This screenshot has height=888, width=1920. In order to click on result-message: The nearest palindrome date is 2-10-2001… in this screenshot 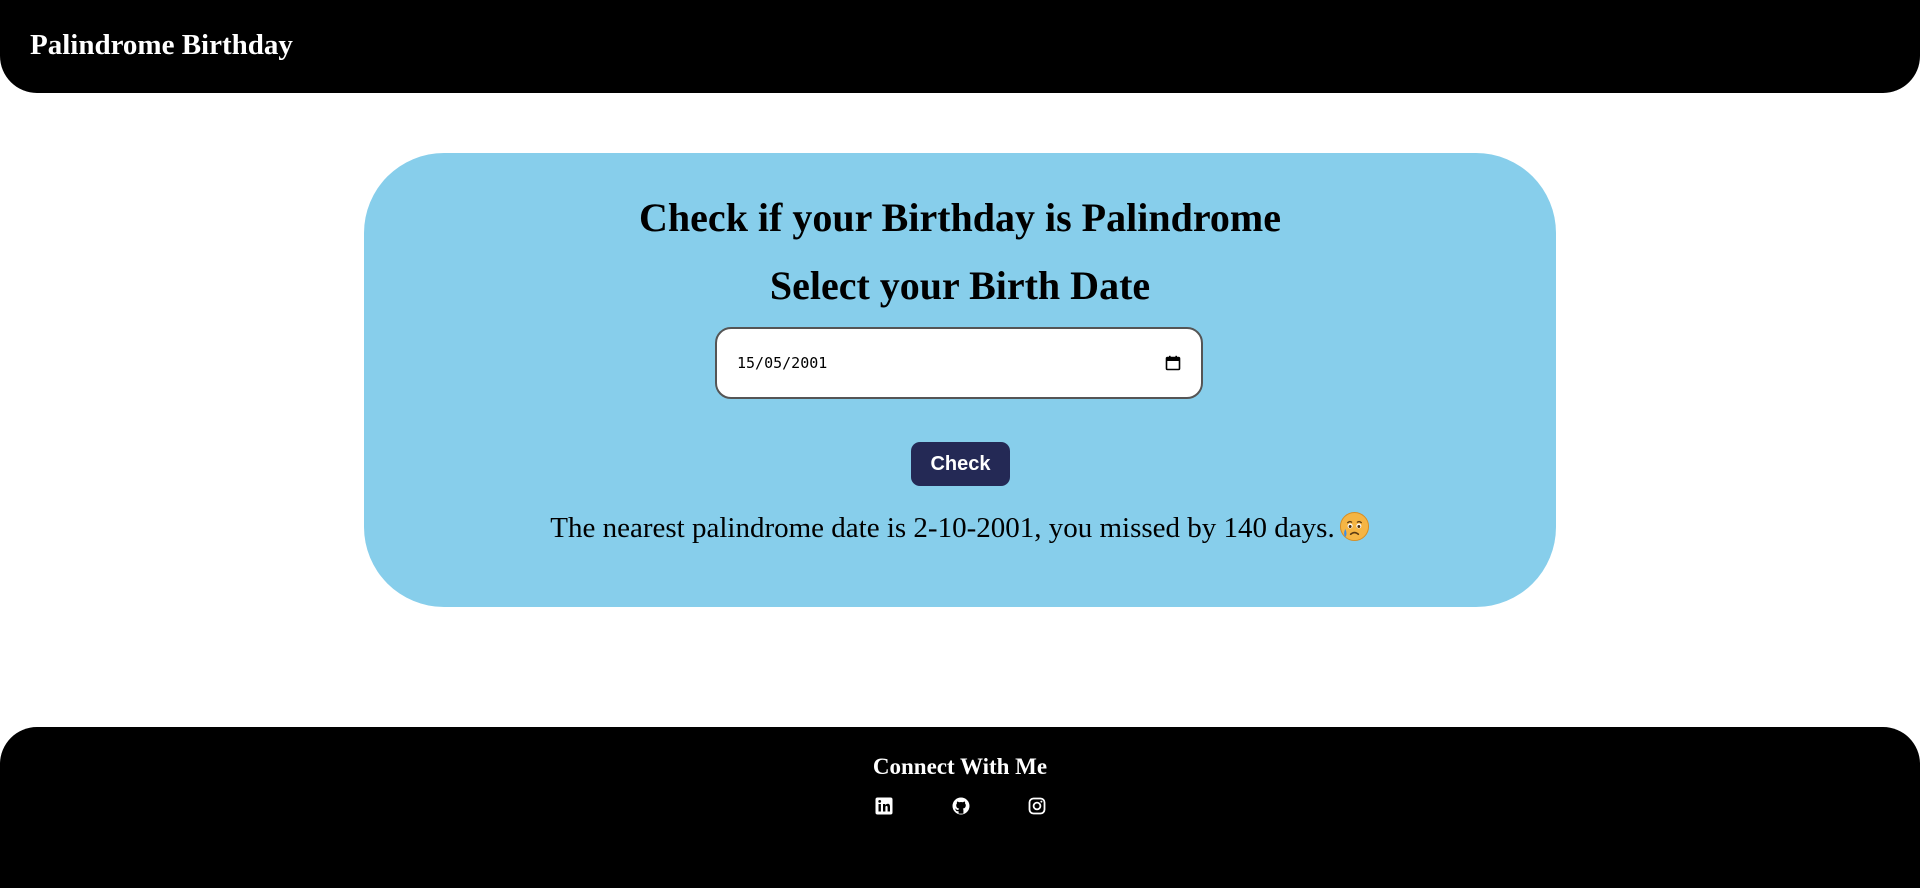, I will do `click(960, 528)`.